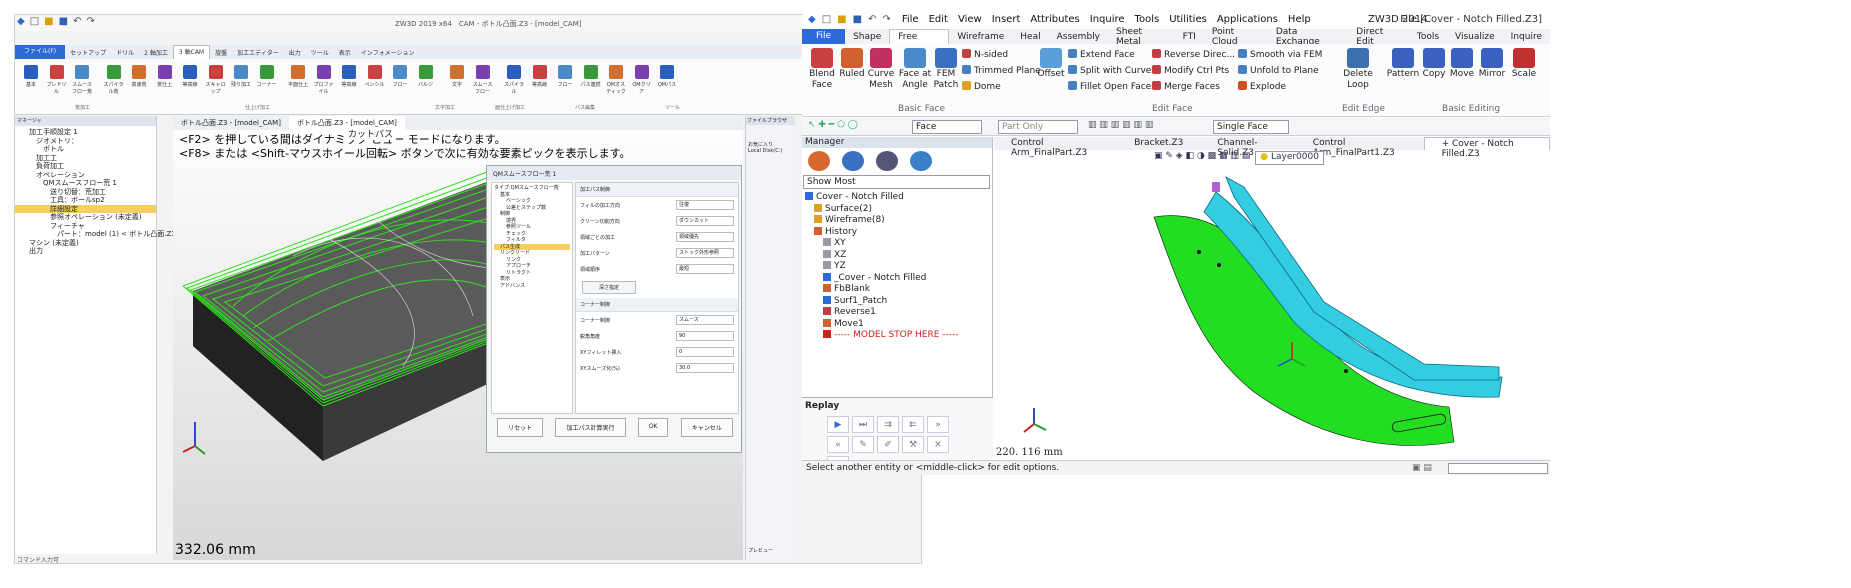  I want to click on tab-setup: セットアップ, so click(88, 52).